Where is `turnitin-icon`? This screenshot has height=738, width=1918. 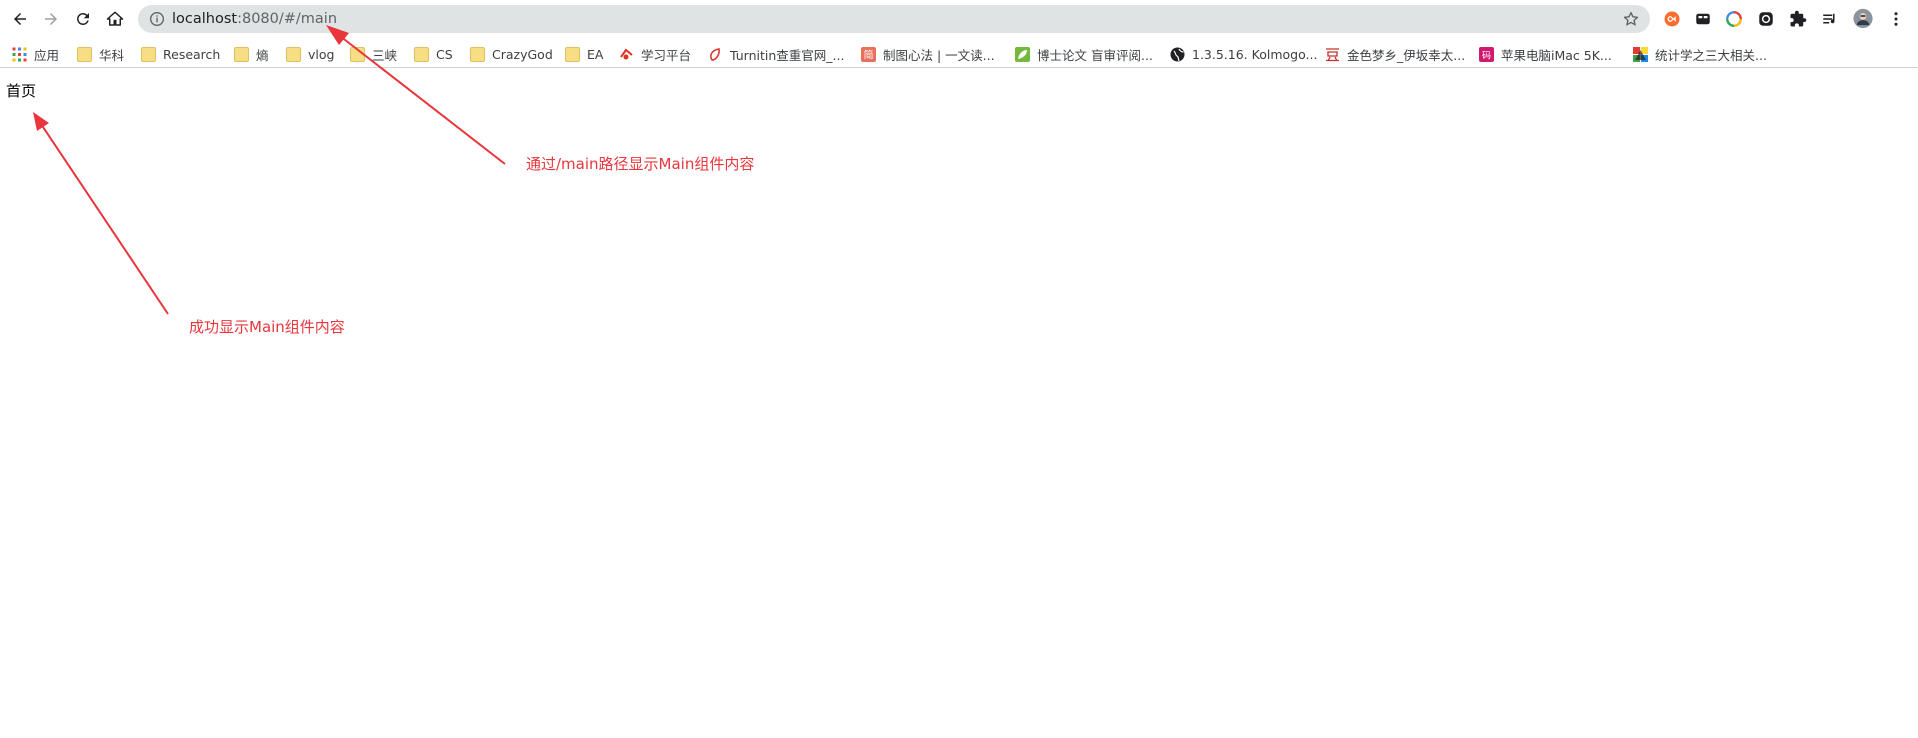 turnitin-icon is located at coordinates (715, 54).